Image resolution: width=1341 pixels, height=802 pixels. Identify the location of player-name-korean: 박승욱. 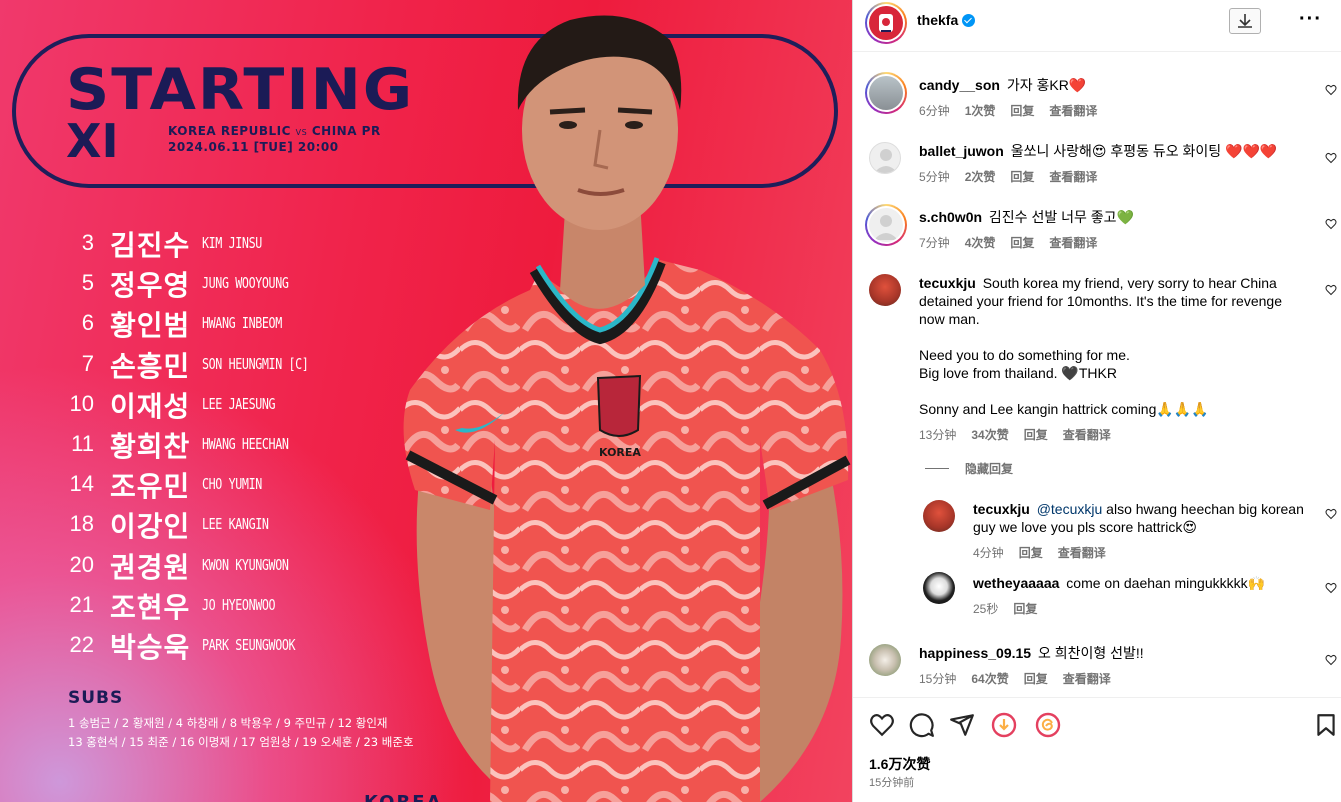
(150, 647).